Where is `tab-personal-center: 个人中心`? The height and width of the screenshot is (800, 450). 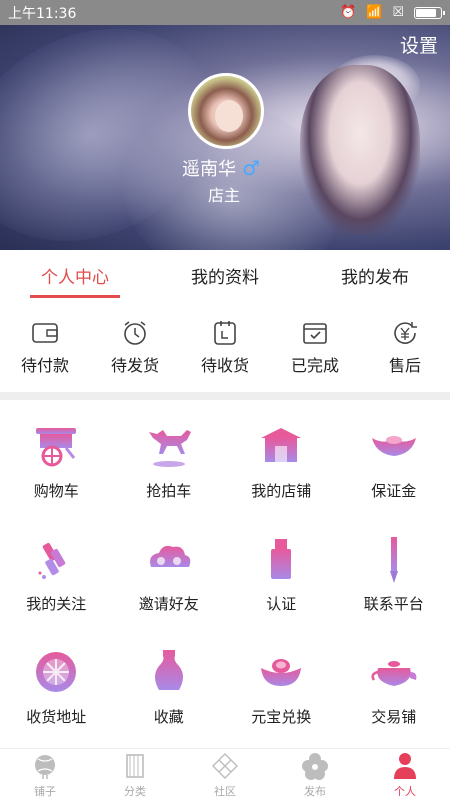
tab-personal-center: 个人中心 is located at coordinates (75, 275).